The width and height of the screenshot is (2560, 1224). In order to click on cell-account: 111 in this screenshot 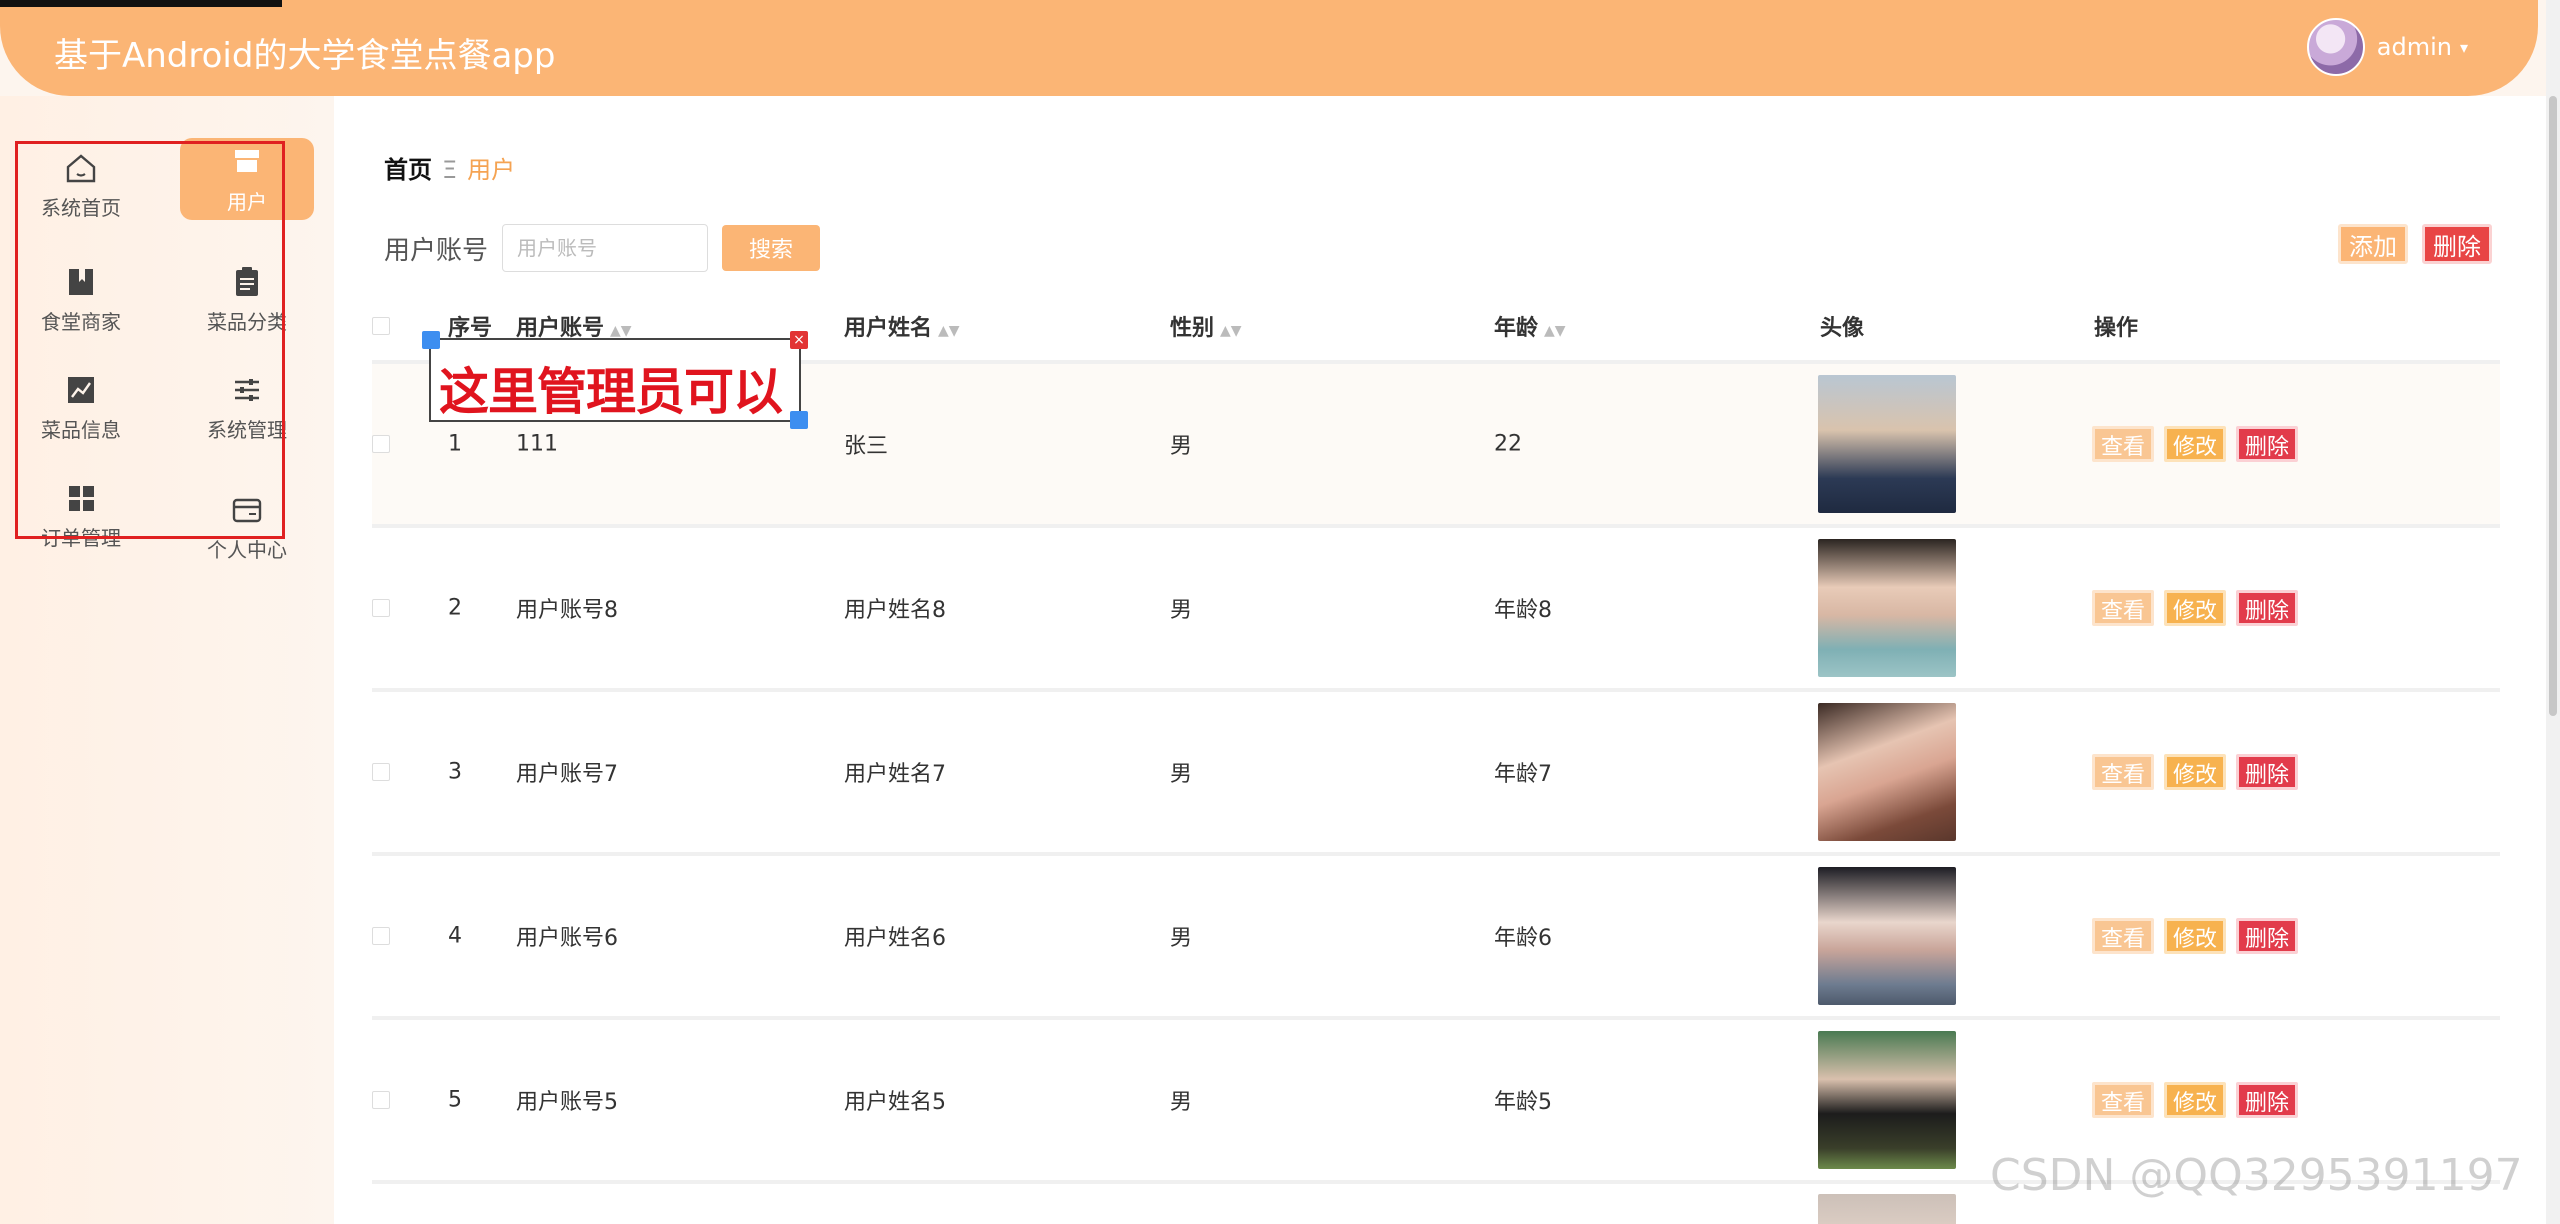, I will do `click(537, 444)`.